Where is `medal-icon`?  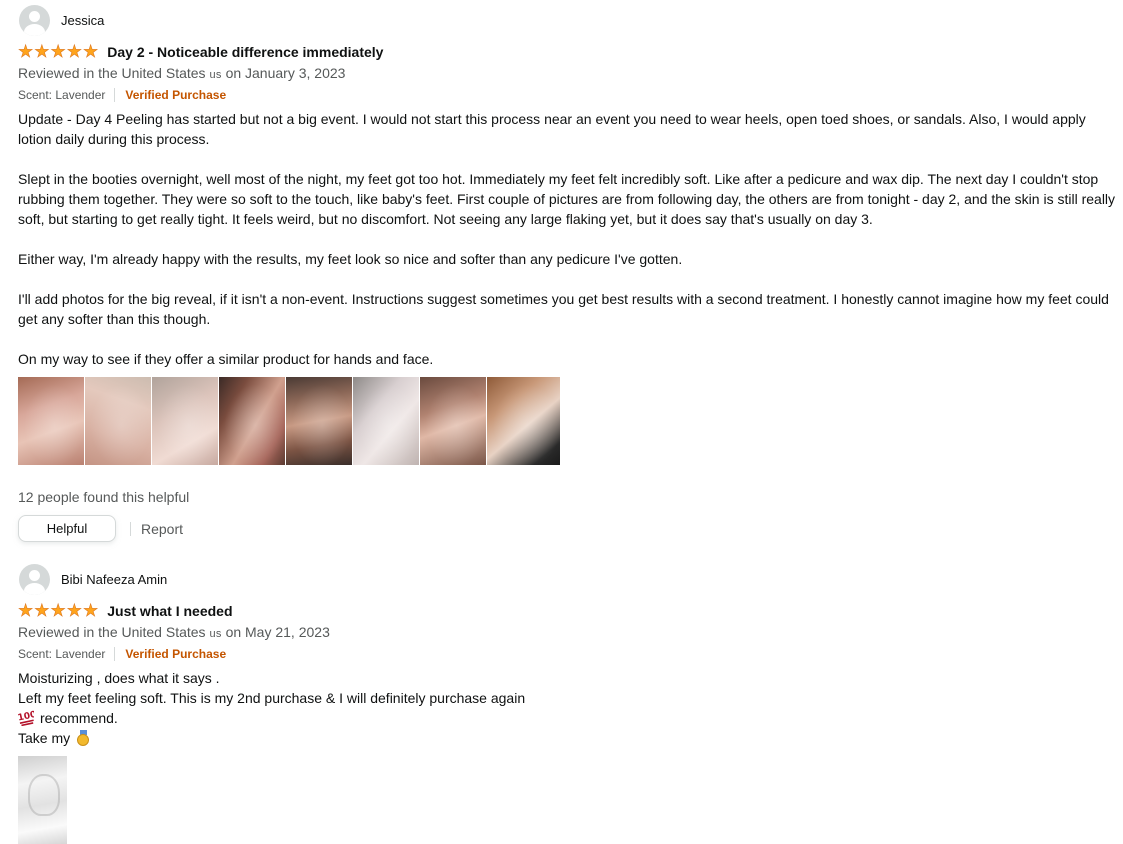
medal-icon is located at coordinates (83, 738).